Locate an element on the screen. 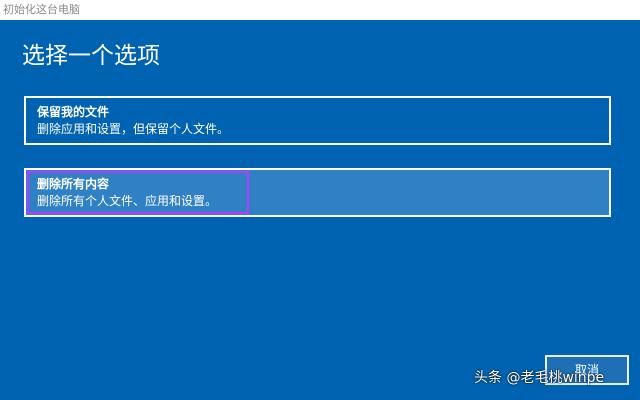 This screenshot has height=400, width=640. title-bar: 初始化这台电脑 is located at coordinates (320, 10).